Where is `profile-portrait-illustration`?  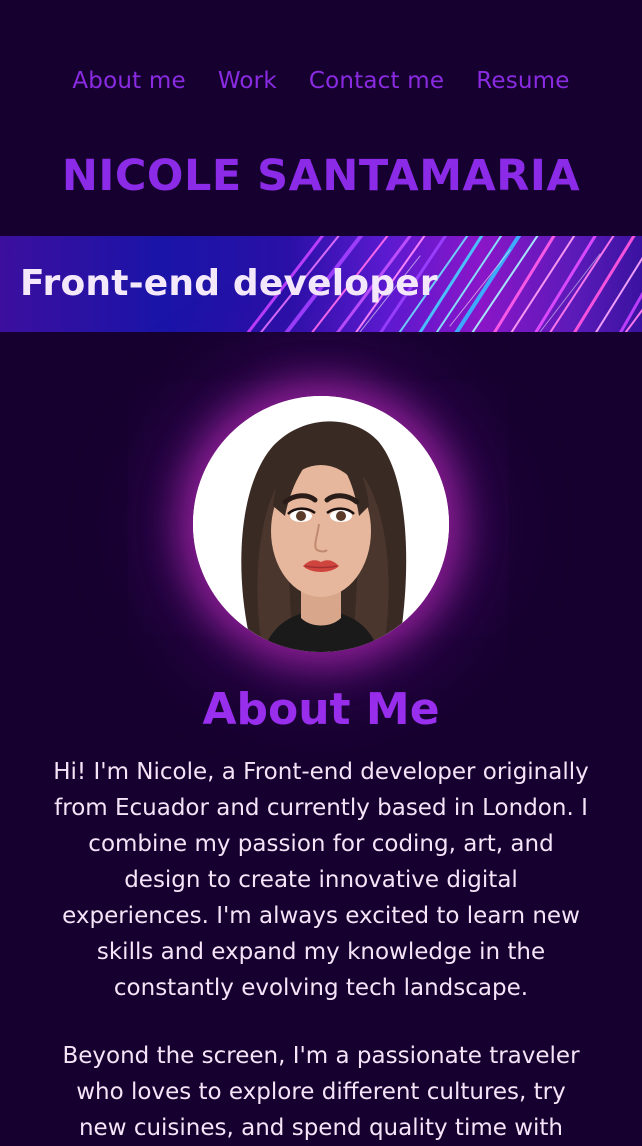
profile-portrait-illustration is located at coordinates (321, 524).